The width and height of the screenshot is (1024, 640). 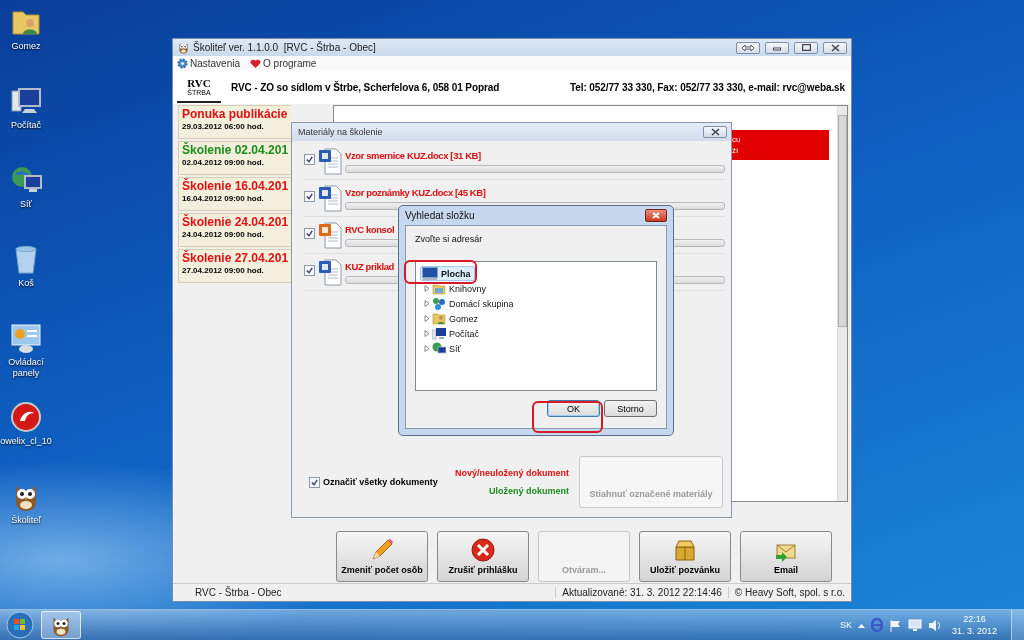 What do you see at coordinates (382, 550) in the screenshot?
I see `pencil-icon` at bounding box center [382, 550].